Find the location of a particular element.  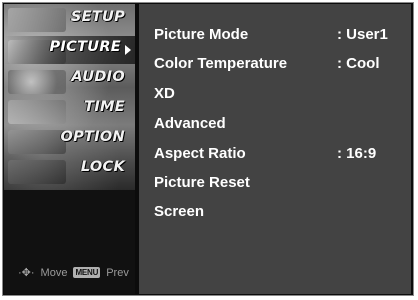

menu-row-picture-mode: Picture Mode : User1 is located at coordinates (279, 37).